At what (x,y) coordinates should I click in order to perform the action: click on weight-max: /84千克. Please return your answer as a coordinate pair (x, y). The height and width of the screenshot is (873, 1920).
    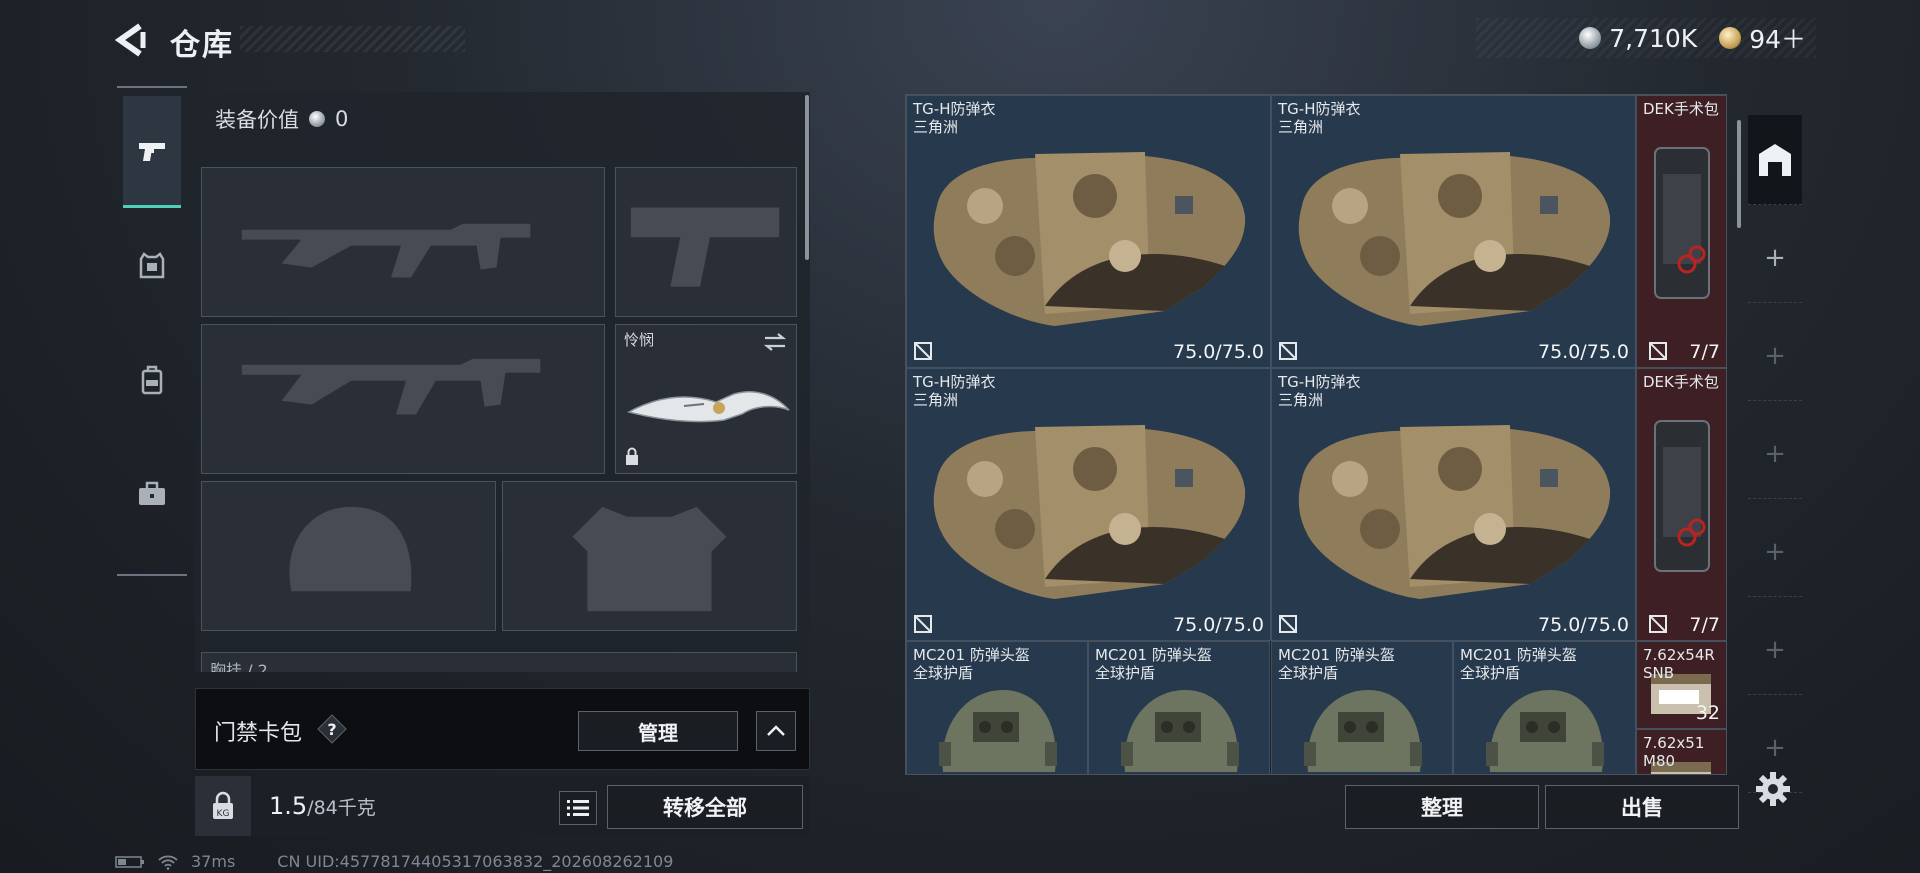
    Looking at the image, I should click on (341, 808).